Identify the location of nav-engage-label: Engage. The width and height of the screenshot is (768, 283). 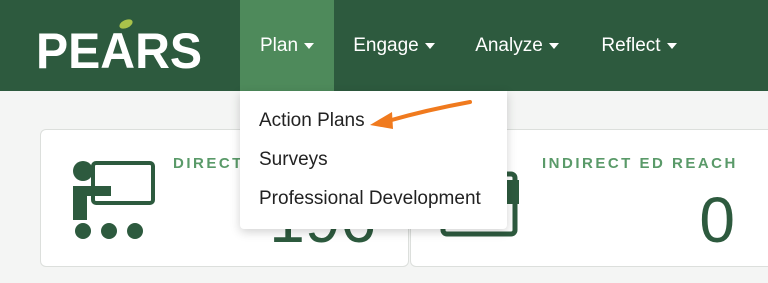
(386, 45).